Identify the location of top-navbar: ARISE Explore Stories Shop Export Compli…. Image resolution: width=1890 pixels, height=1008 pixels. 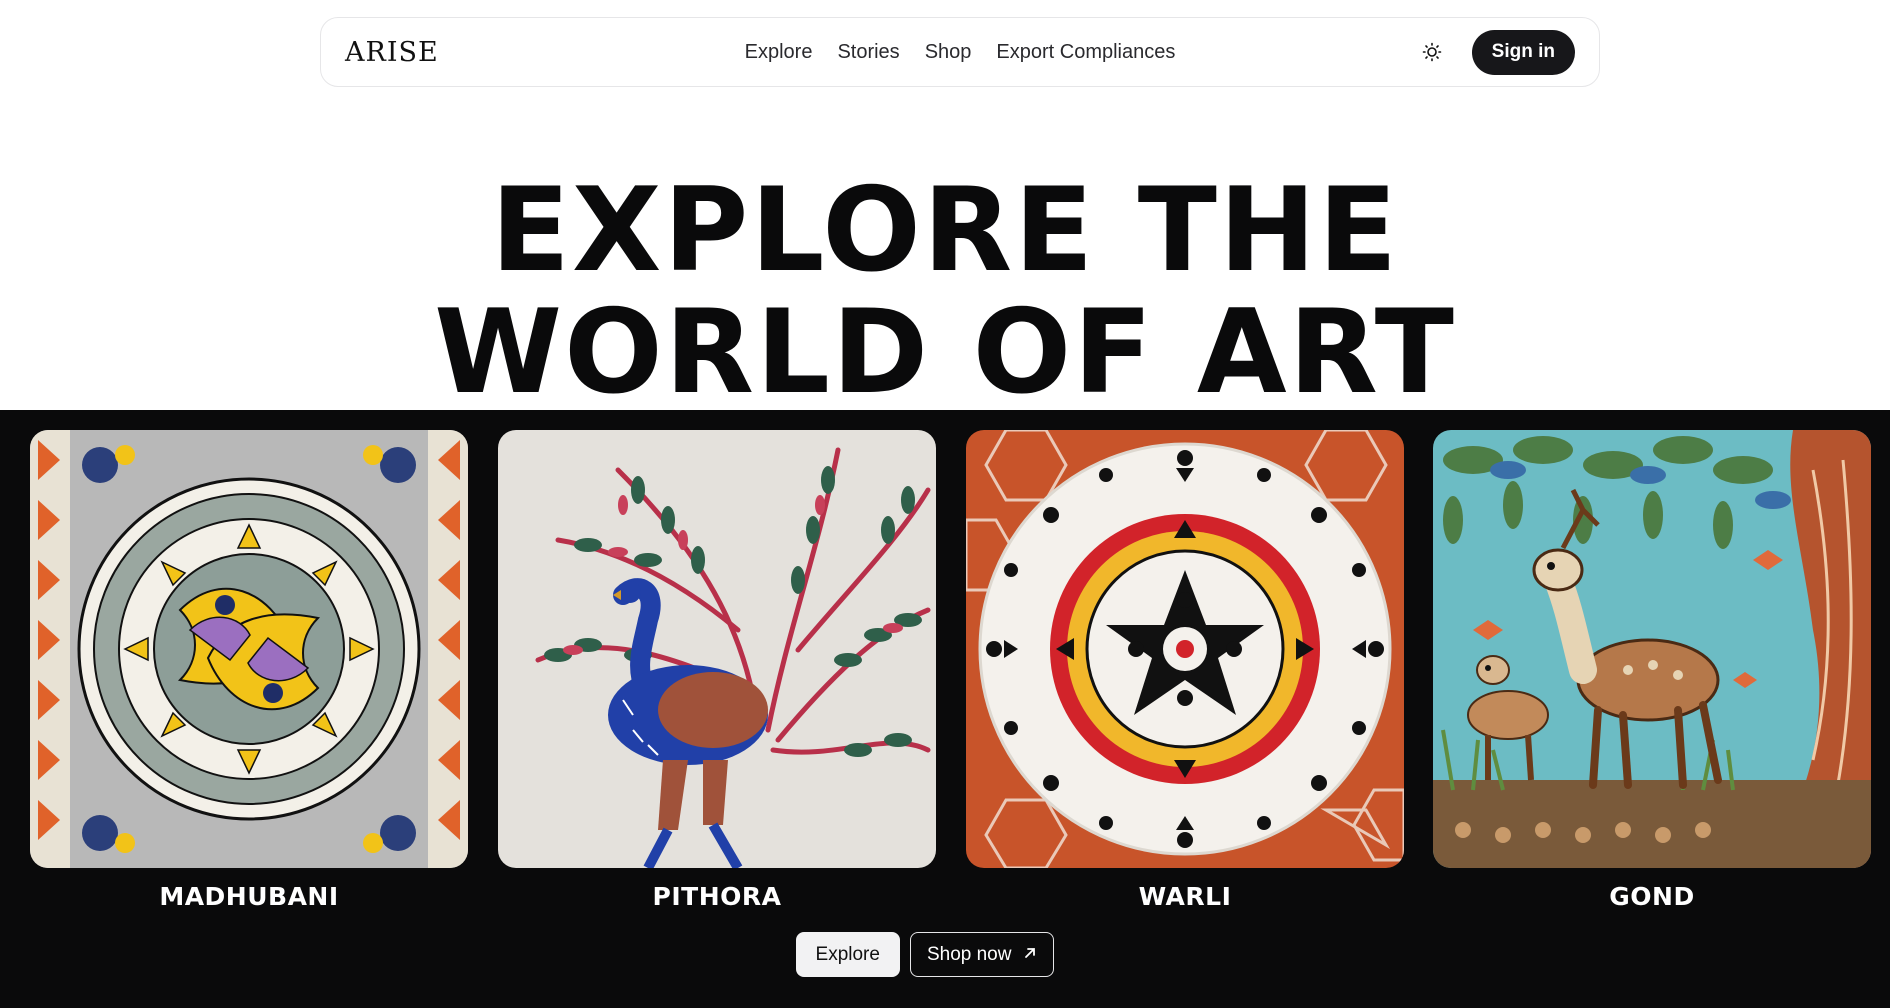
(960, 52).